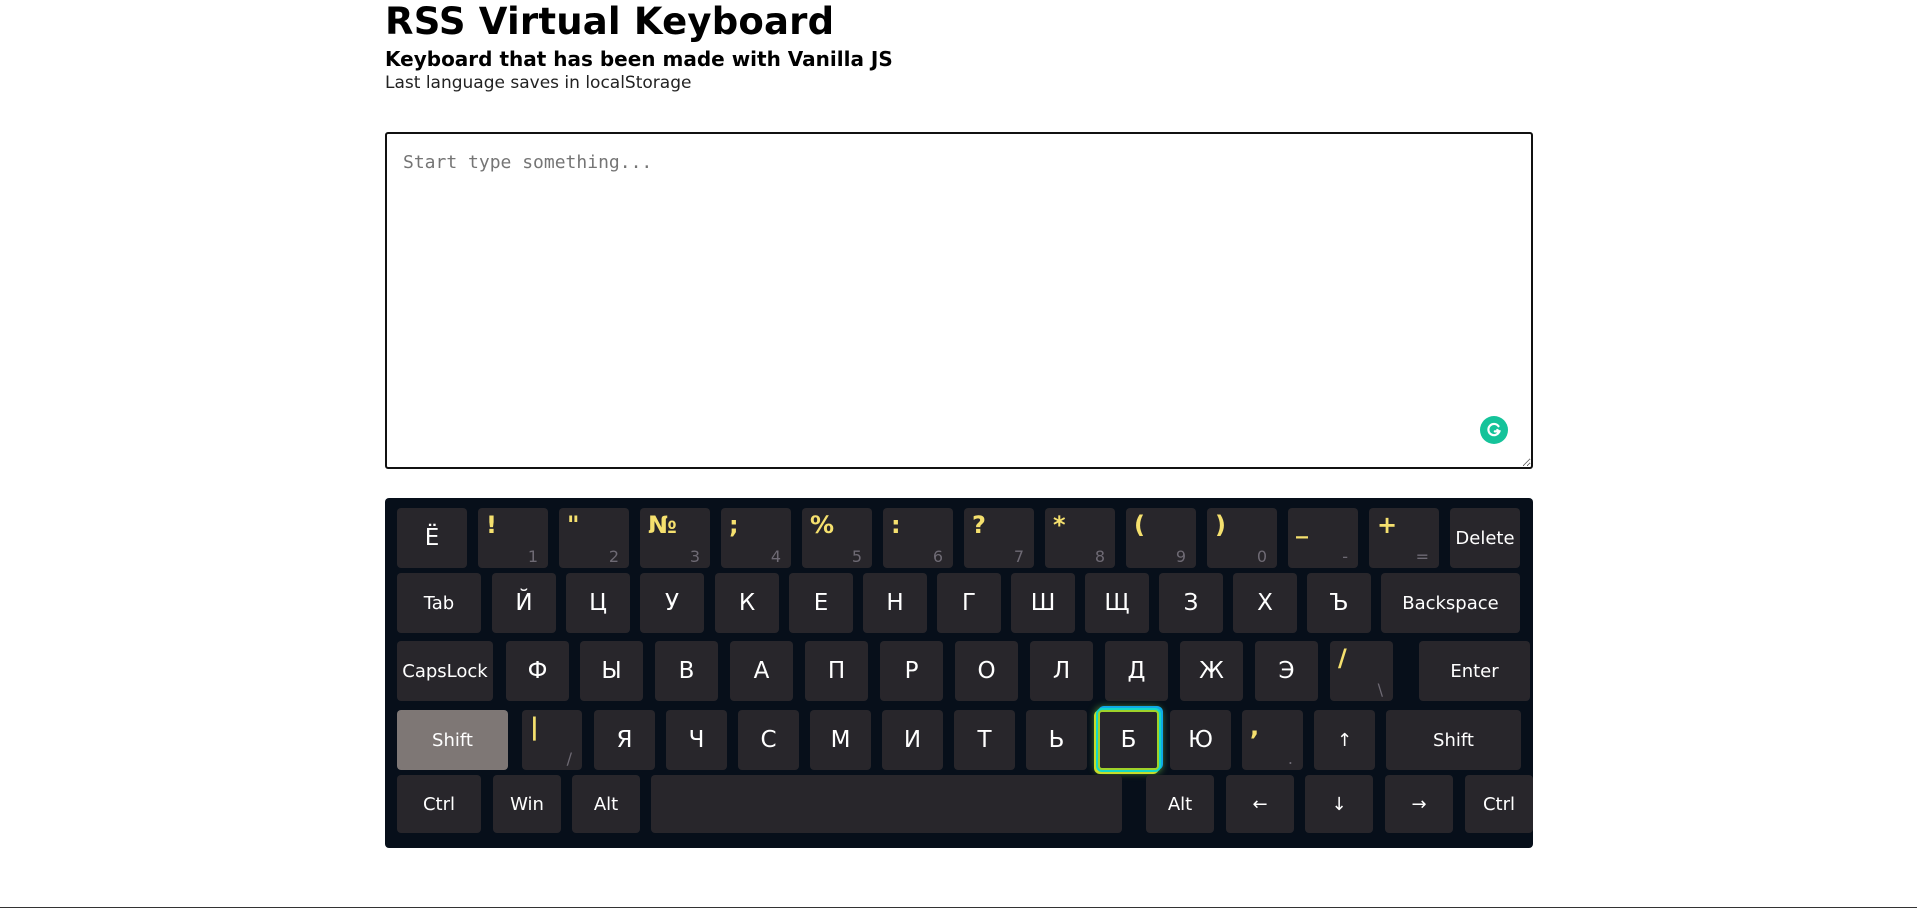 The width and height of the screenshot is (1917, 908). I want to click on key-н: Н, so click(895, 603).